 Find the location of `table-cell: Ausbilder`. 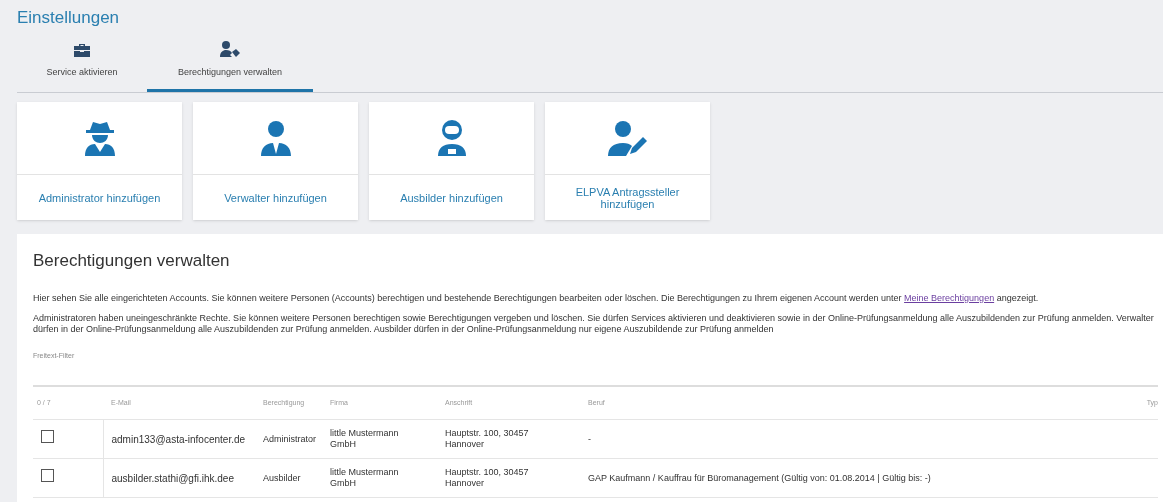

table-cell: Ausbilder is located at coordinates (282, 478).